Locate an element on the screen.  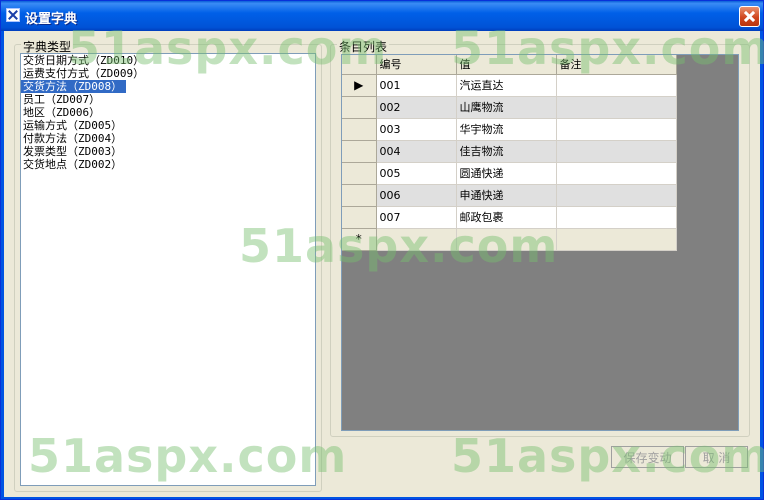
save-changes-button: 保存变动 is located at coordinates (647, 457).